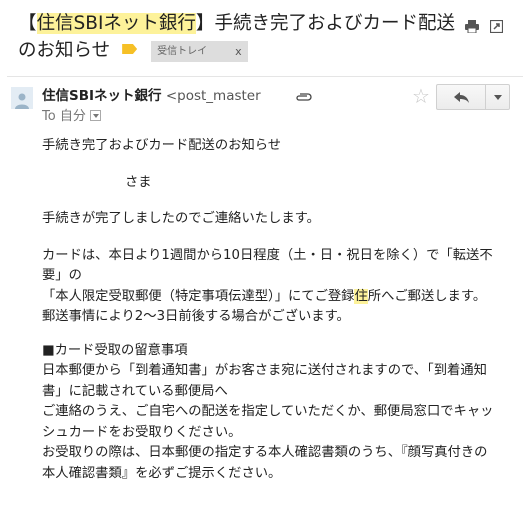 The image size is (530, 529). I want to click on body-salutation: さま, so click(138, 182).